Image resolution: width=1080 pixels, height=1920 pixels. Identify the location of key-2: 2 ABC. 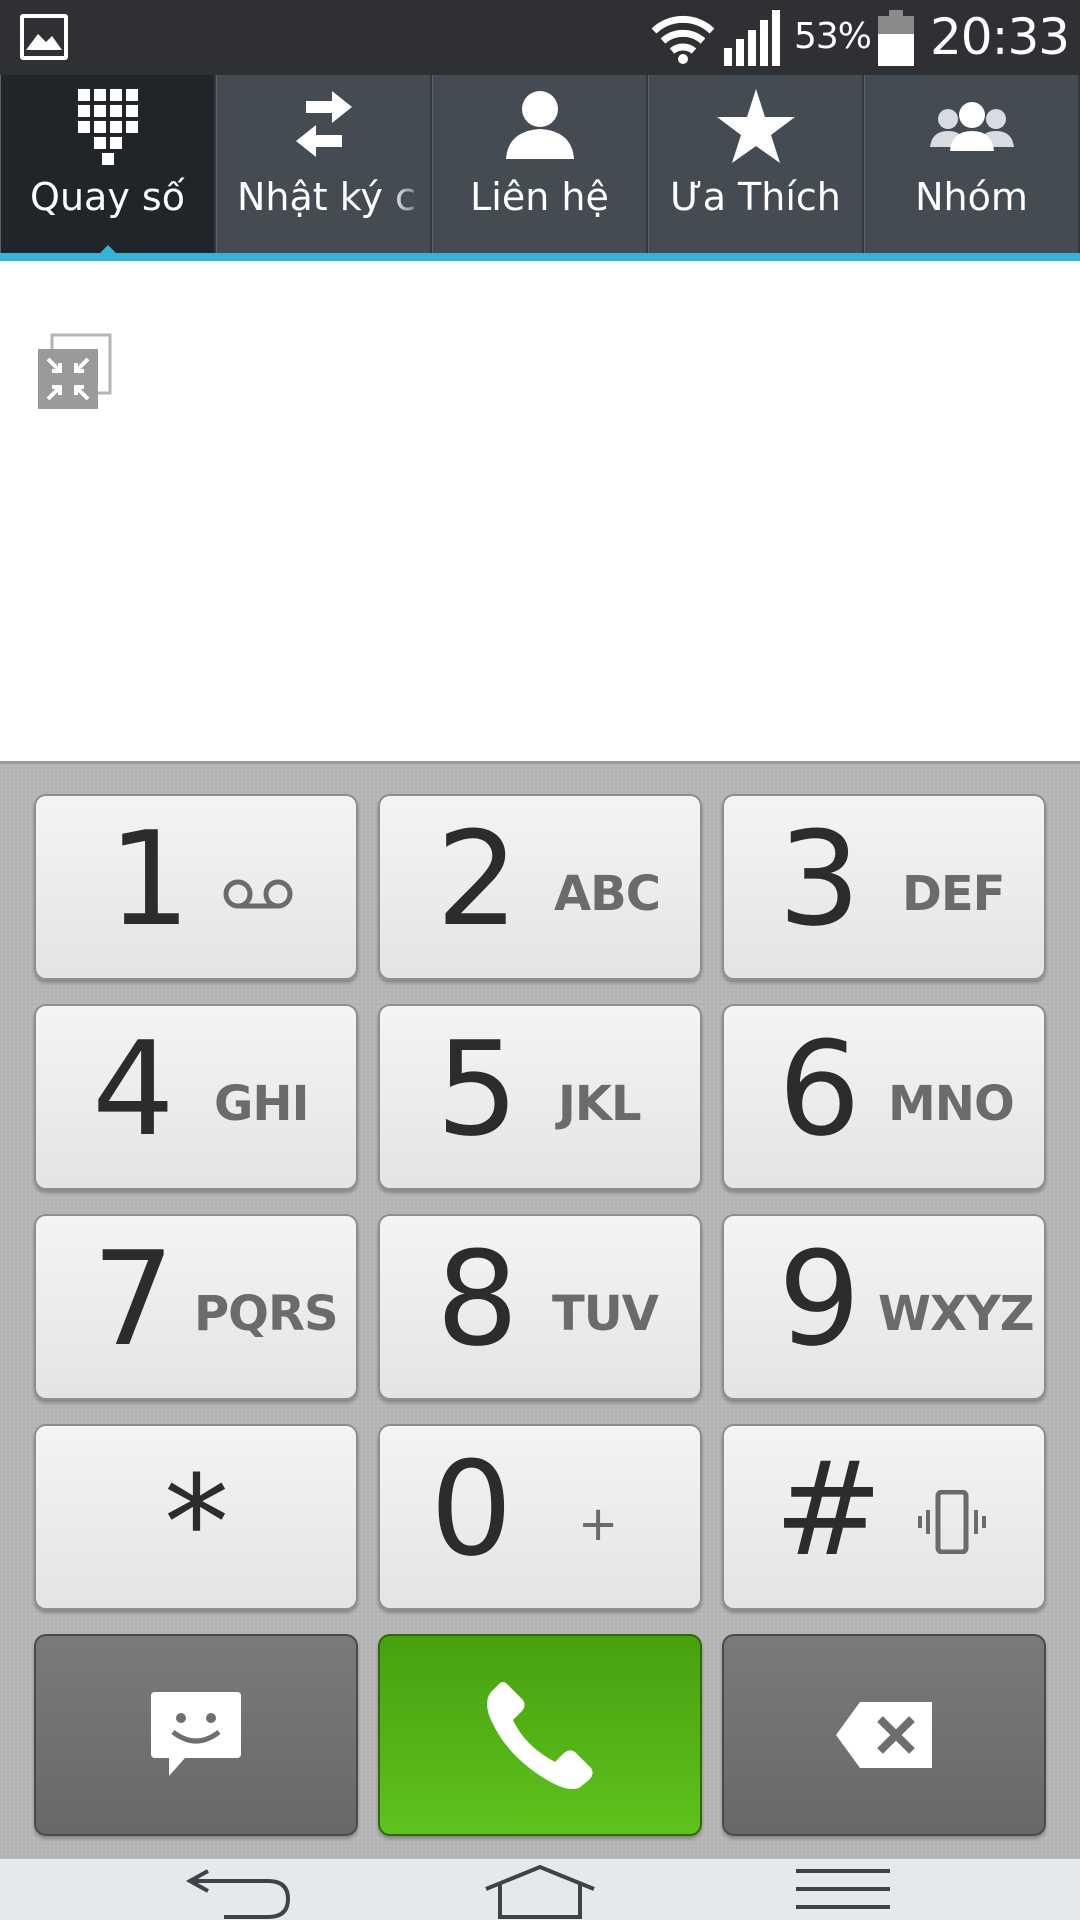
(540, 887).